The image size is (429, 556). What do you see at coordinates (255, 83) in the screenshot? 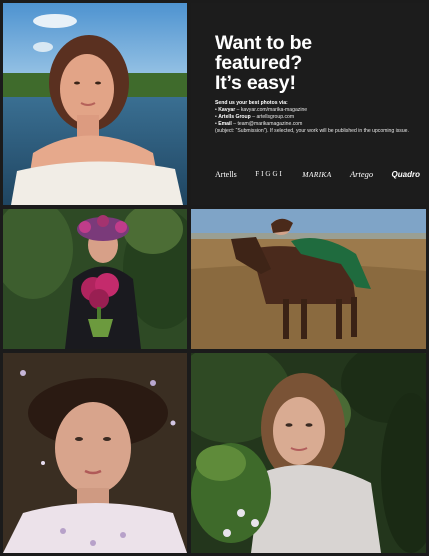
I see `headline-line-3: It’s easy!` at bounding box center [255, 83].